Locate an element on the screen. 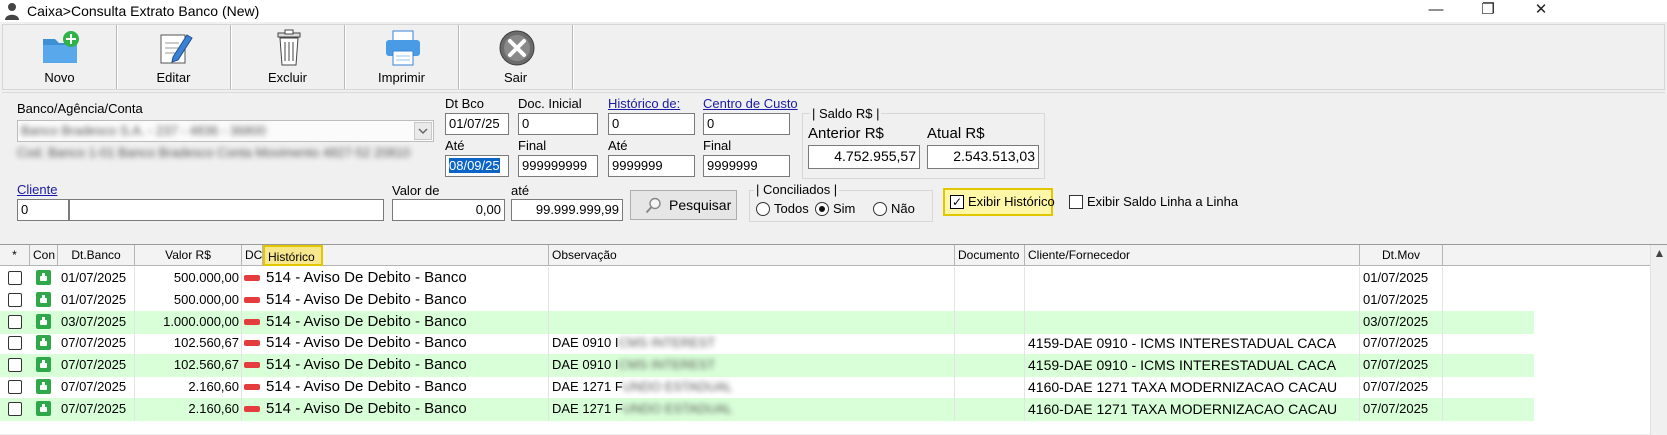 This screenshot has width=1667, height=435. cell-cliente is located at coordinates (1194, 278).